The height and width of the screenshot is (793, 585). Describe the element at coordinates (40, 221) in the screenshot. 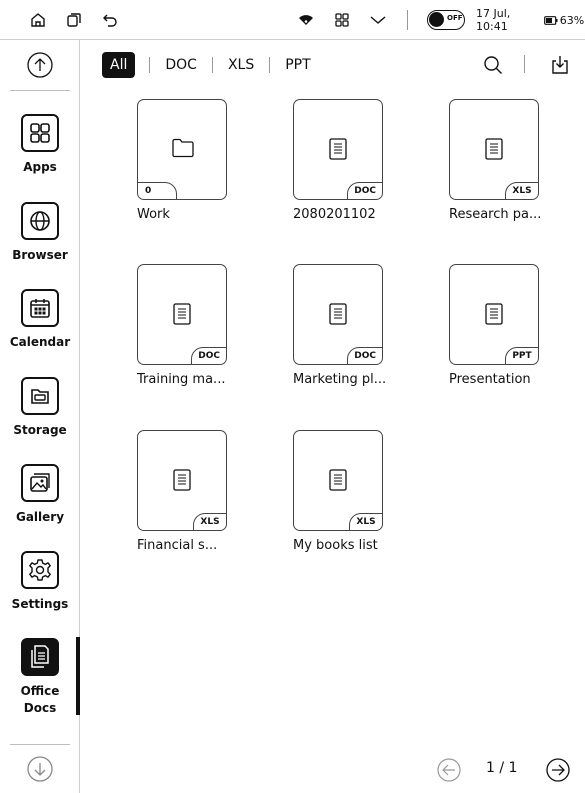

I see `globe-icon` at that location.